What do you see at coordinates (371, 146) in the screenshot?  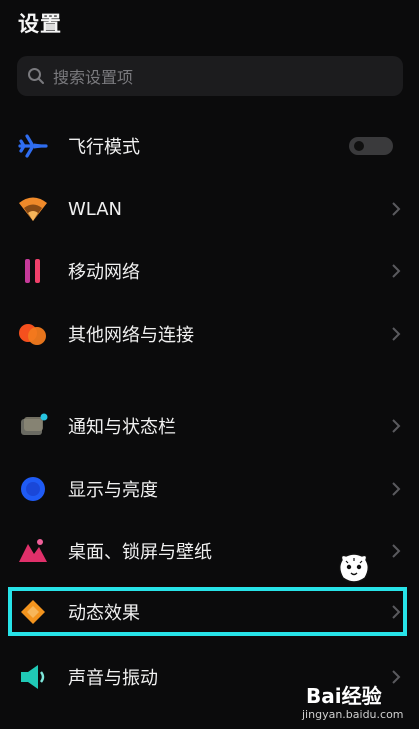 I see `airplane-mode-toggle` at bounding box center [371, 146].